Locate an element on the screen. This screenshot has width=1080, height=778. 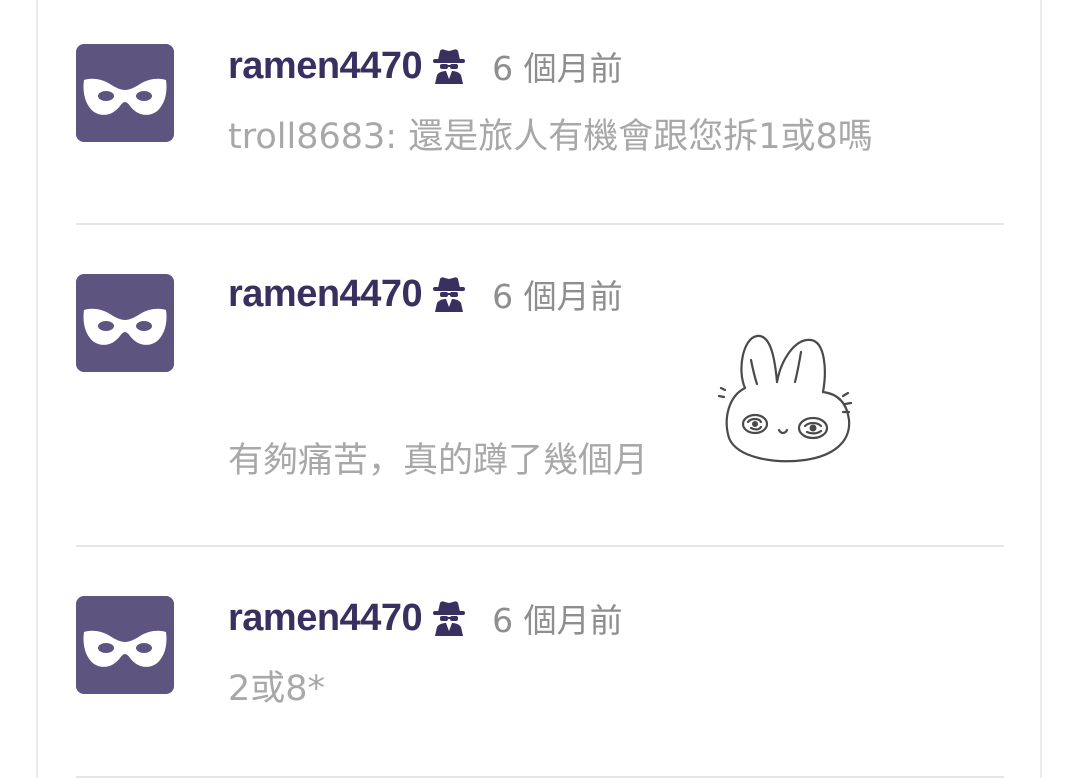
comment-meta: ramen4470 6 個月前 is located at coordinates (425, 618).